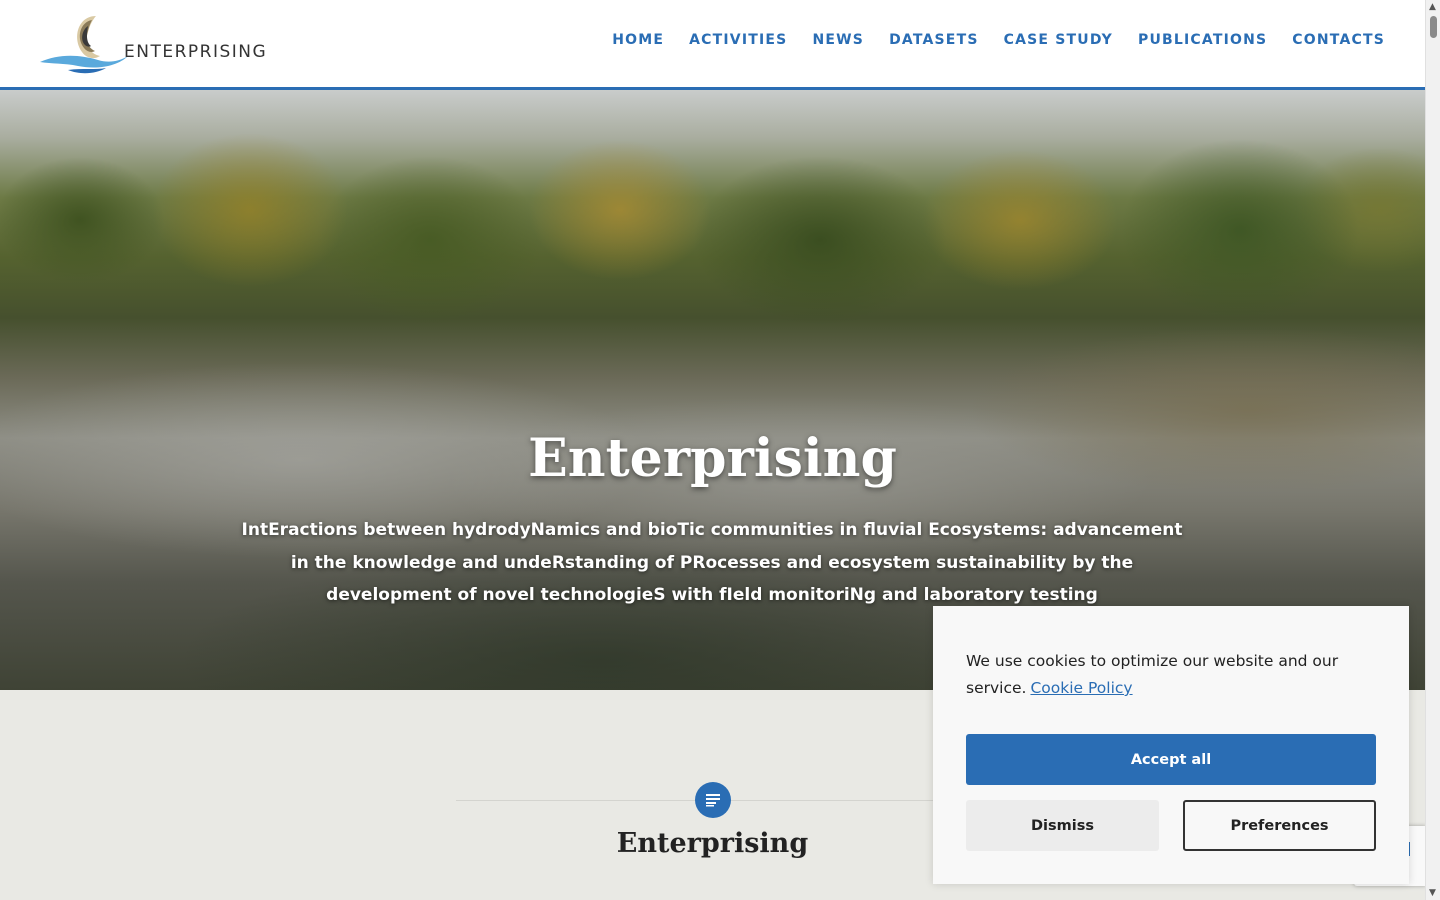  Describe the element at coordinates (196, 52) in the screenshot. I see `logo-text: ENTERPRISING` at that location.